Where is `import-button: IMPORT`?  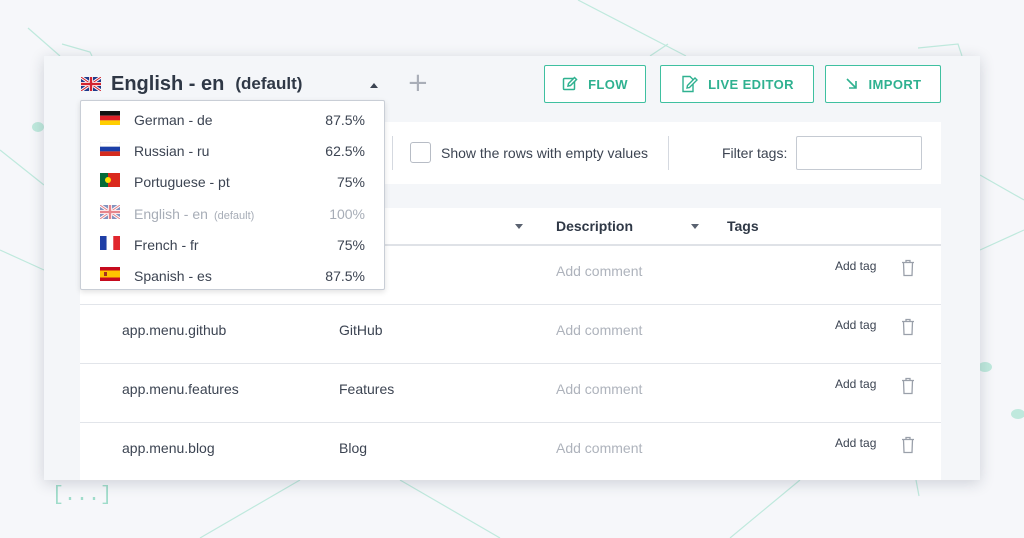 import-button: IMPORT is located at coordinates (883, 84).